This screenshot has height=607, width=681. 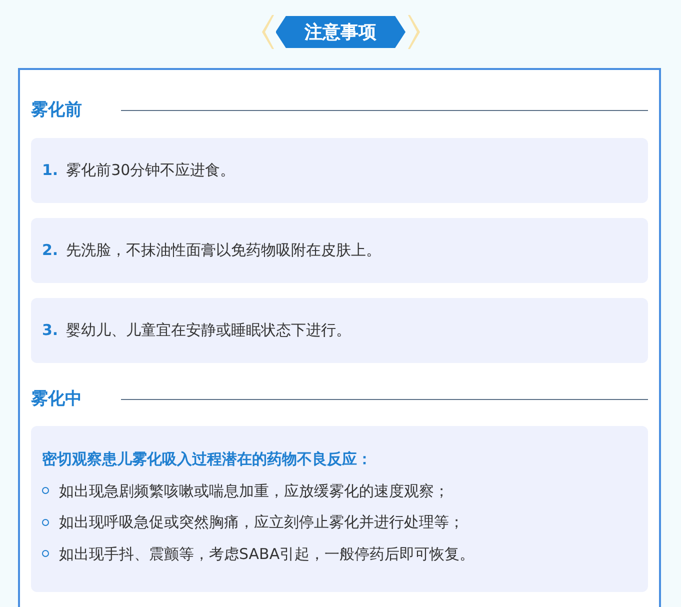 I want to click on step-number: 2., so click(x=50, y=250).